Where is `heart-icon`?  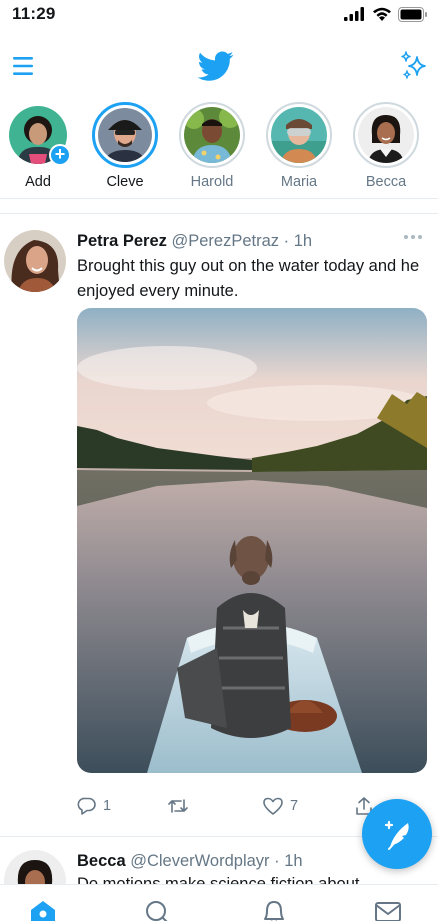 heart-icon is located at coordinates (273, 806).